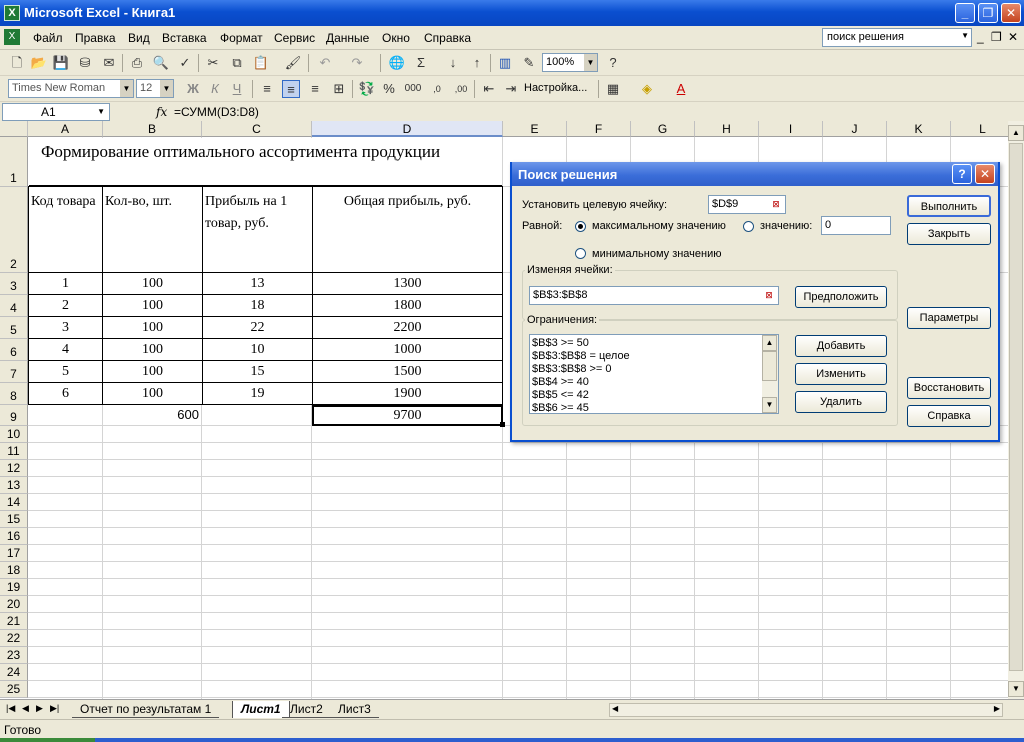 The height and width of the screenshot is (742, 1024). I want to click on options-button: Параметры, so click(949, 318).